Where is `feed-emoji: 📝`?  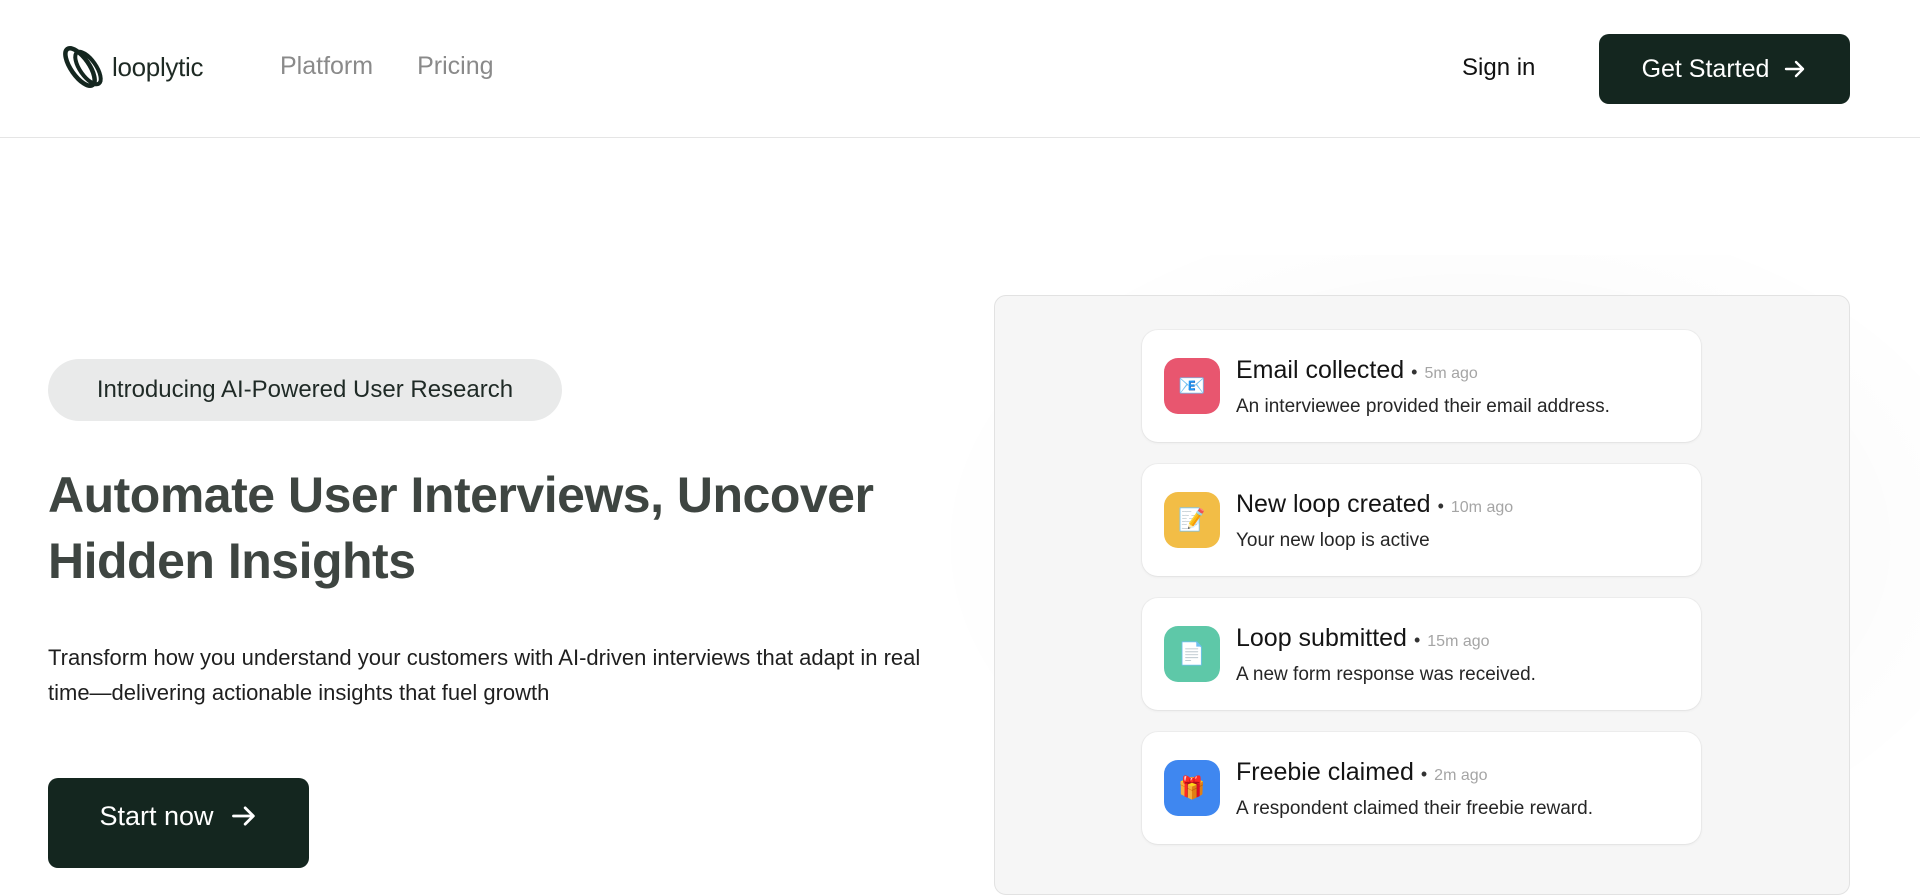
feed-emoji: 📝 is located at coordinates (1192, 519).